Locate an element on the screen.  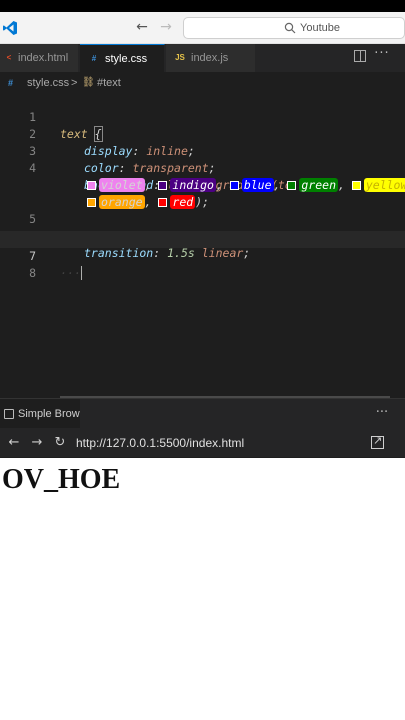
code-line: 5 background-clip: text; is located at coordinates (202, 218).